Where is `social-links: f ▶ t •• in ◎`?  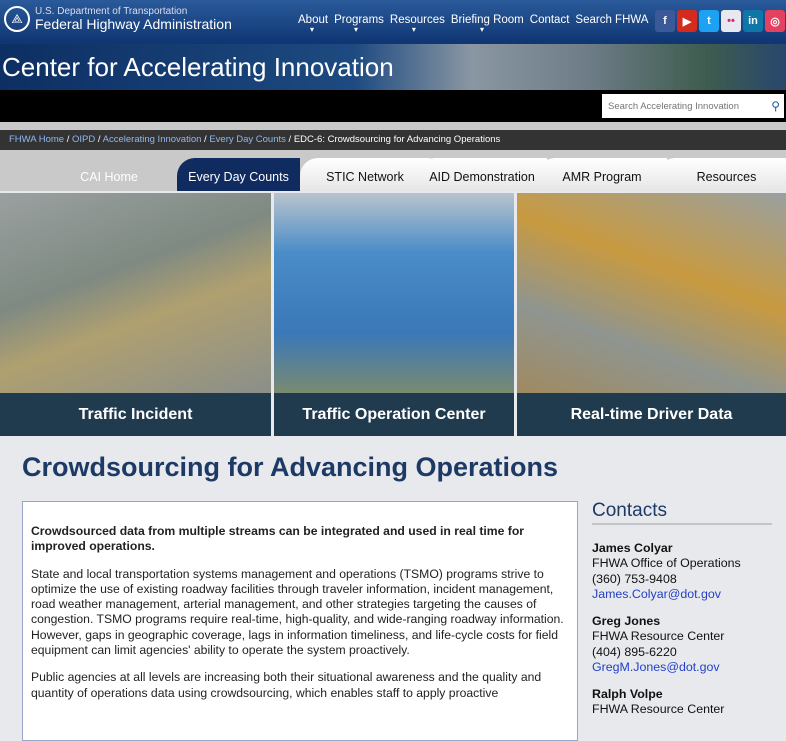
social-links: f ▶ t •• in ◎ is located at coordinates (720, 21).